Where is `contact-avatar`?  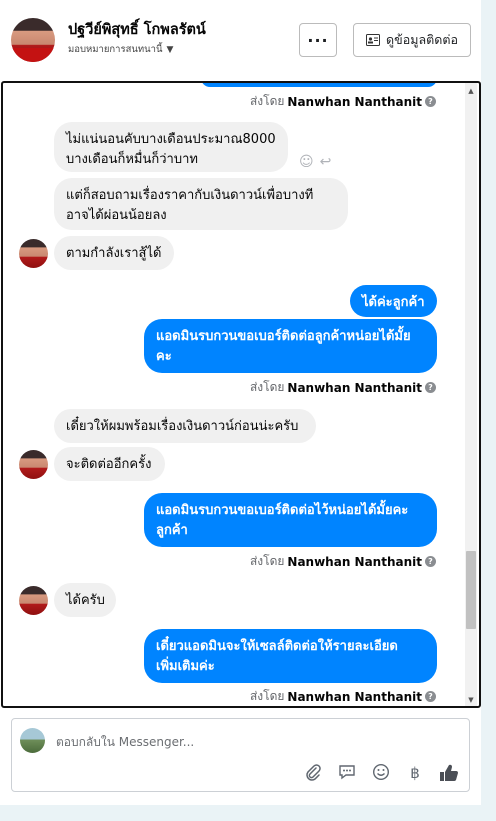
contact-avatar is located at coordinates (33, 40).